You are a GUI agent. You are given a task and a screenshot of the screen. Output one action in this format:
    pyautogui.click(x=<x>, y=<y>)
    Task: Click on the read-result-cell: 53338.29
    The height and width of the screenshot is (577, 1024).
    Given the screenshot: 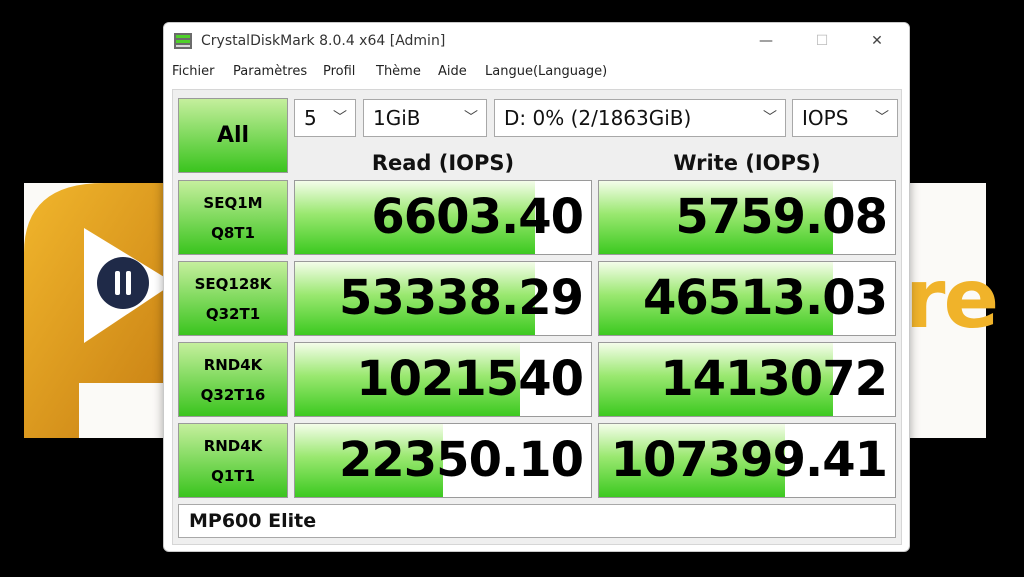 What is the action you would take?
    pyautogui.click(x=443, y=298)
    